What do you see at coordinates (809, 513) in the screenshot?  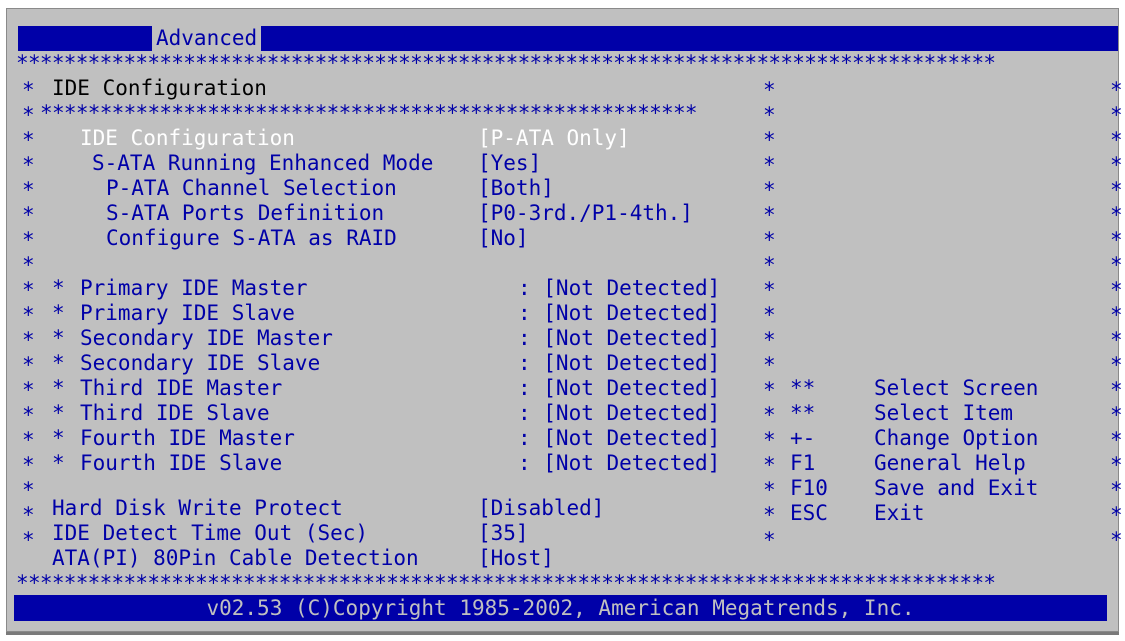 I see `help-key: ESC` at bounding box center [809, 513].